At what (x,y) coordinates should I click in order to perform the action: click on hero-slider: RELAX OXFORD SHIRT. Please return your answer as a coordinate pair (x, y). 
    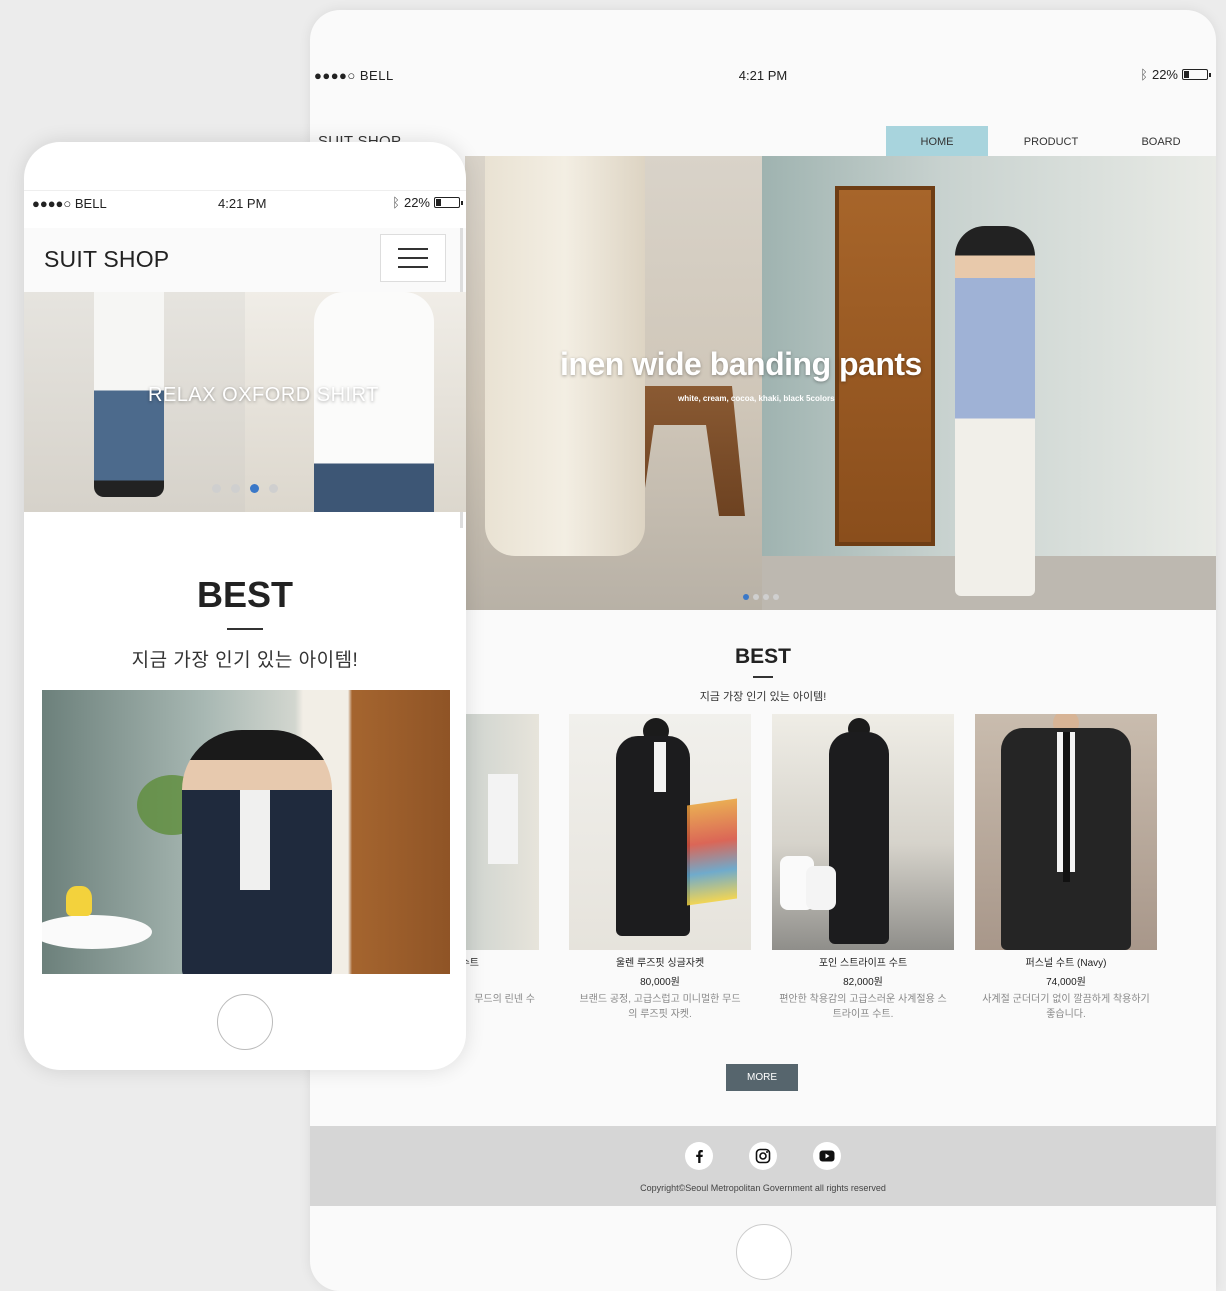
    Looking at the image, I should click on (245, 402).